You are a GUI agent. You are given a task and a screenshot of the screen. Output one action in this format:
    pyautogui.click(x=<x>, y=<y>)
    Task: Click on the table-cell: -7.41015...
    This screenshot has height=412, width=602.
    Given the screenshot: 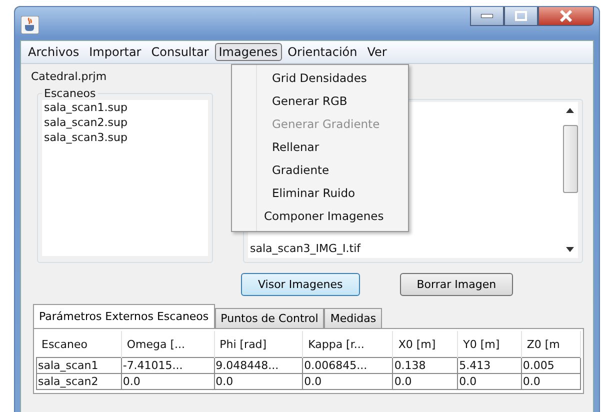 What is the action you would take?
    pyautogui.click(x=167, y=366)
    